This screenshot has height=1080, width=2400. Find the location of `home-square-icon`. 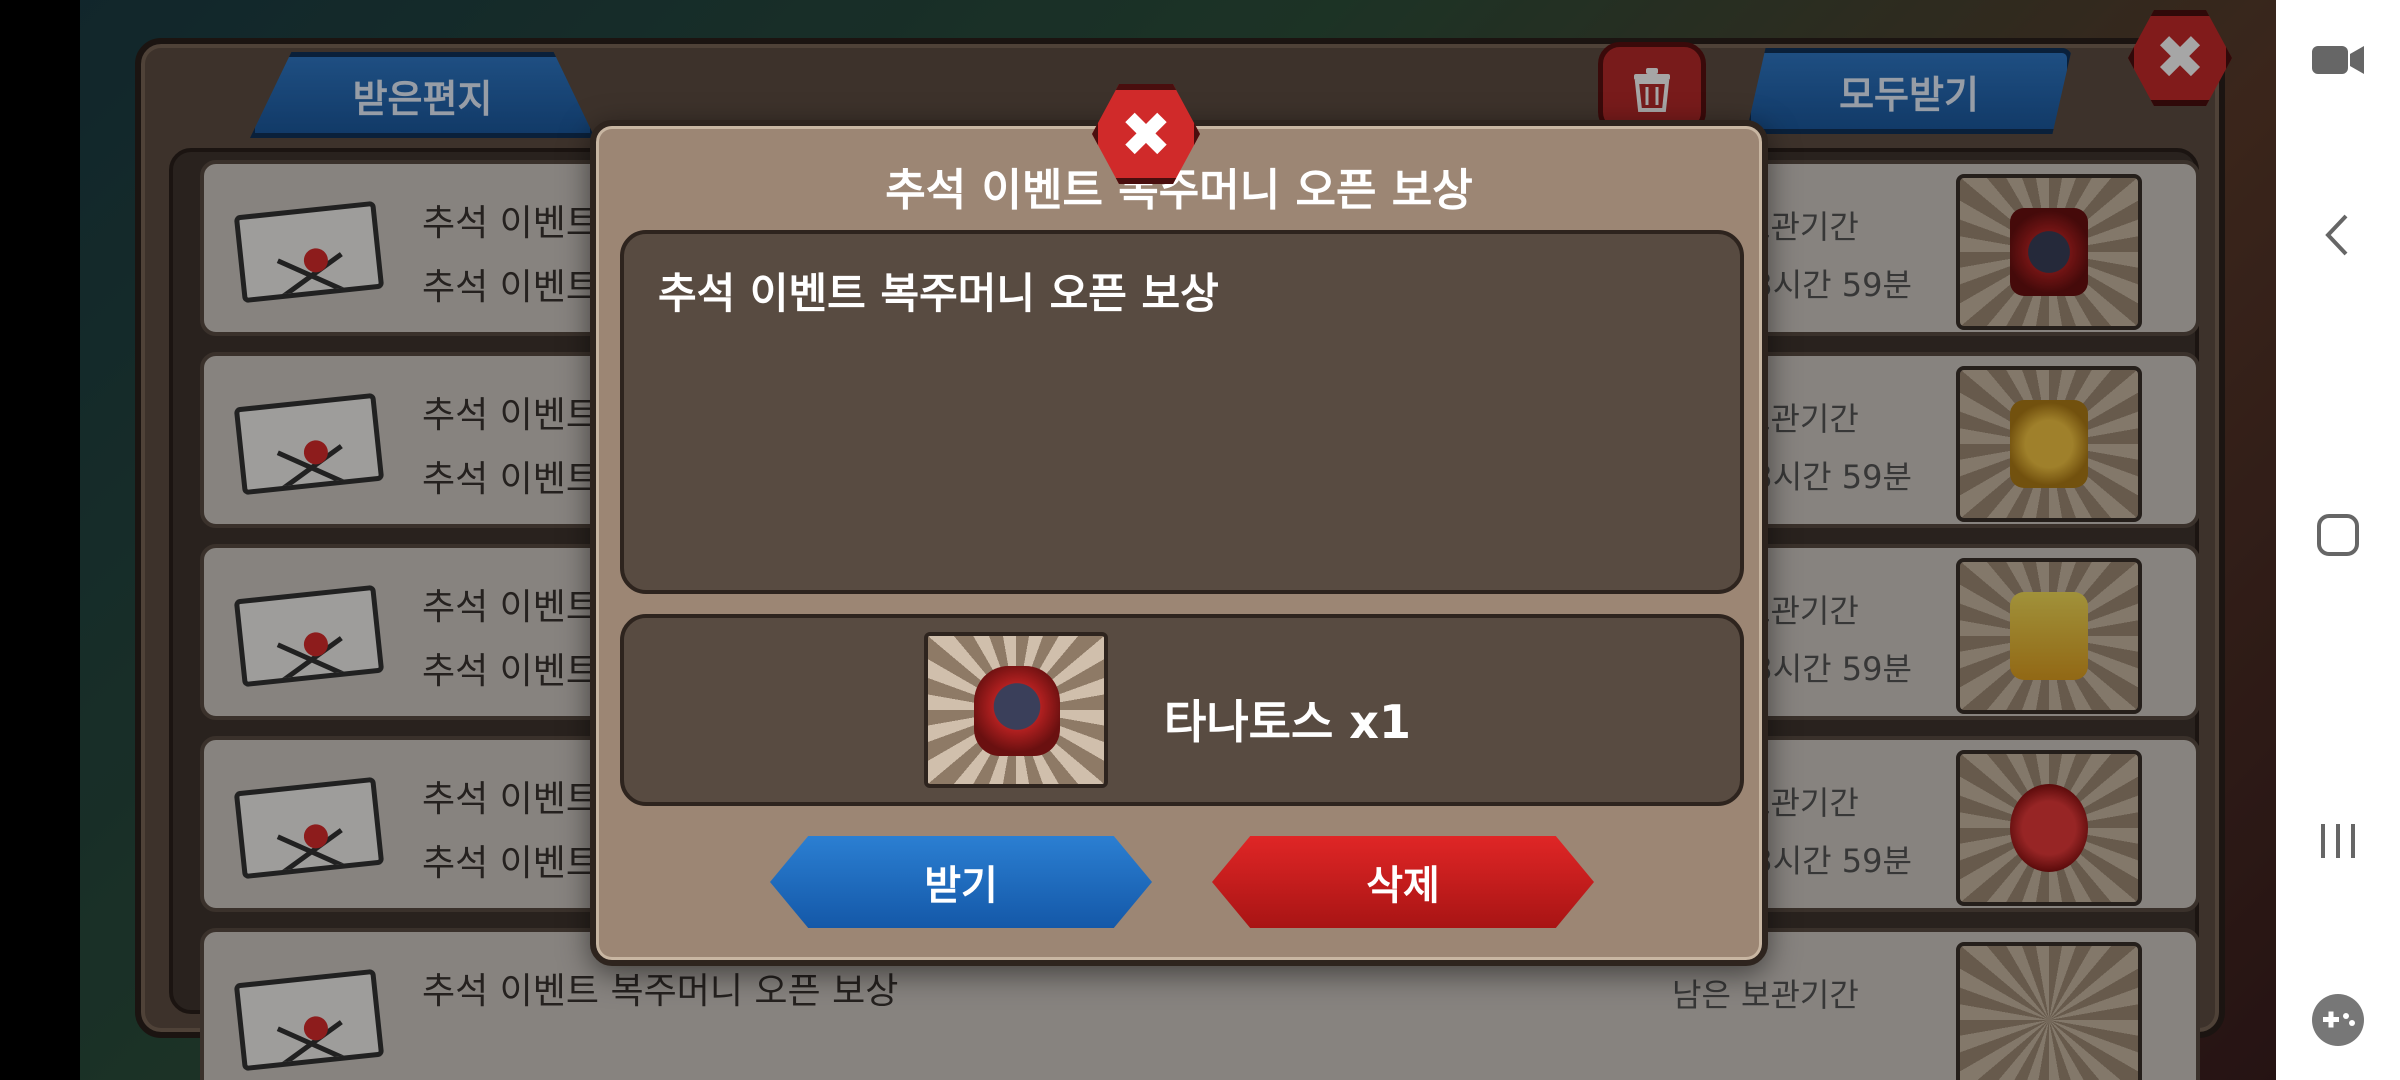

home-square-icon is located at coordinates (2338, 535).